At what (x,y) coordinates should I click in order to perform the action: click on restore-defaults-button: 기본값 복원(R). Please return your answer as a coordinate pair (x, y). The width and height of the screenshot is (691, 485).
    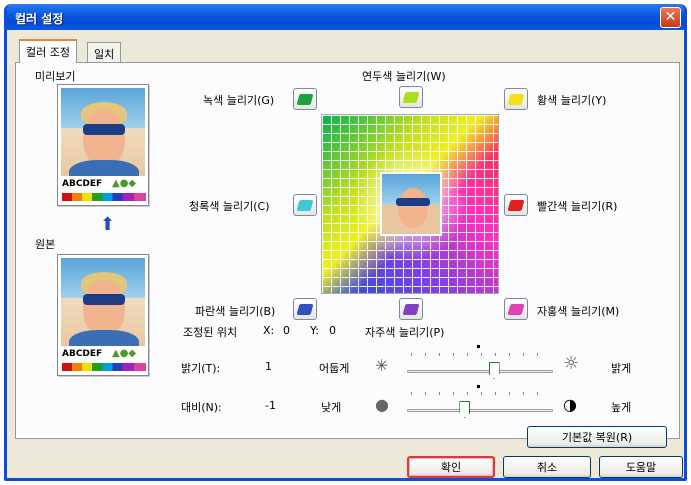
    Looking at the image, I should click on (597, 437).